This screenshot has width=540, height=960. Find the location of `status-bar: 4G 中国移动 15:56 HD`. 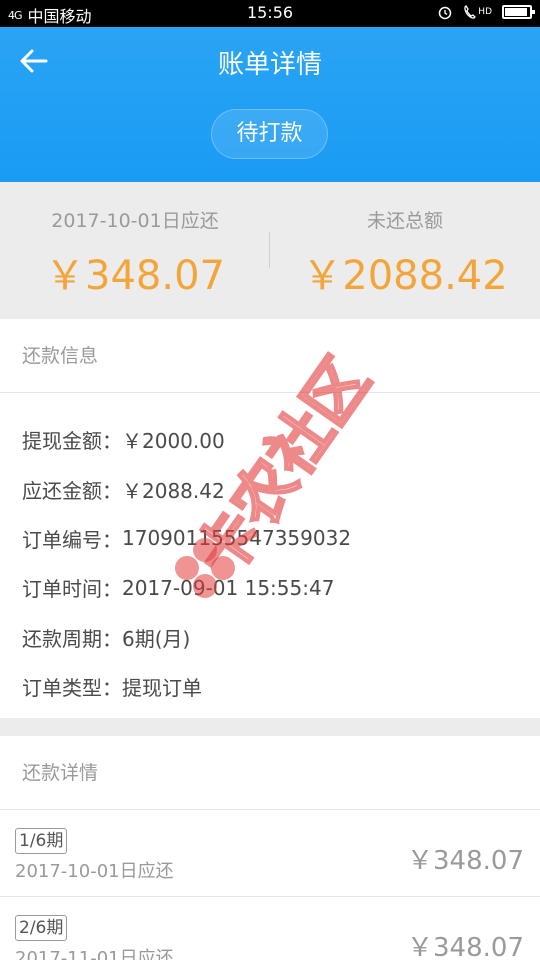

status-bar: 4G 中国移动 15:56 HD is located at coordinates (270, 13).